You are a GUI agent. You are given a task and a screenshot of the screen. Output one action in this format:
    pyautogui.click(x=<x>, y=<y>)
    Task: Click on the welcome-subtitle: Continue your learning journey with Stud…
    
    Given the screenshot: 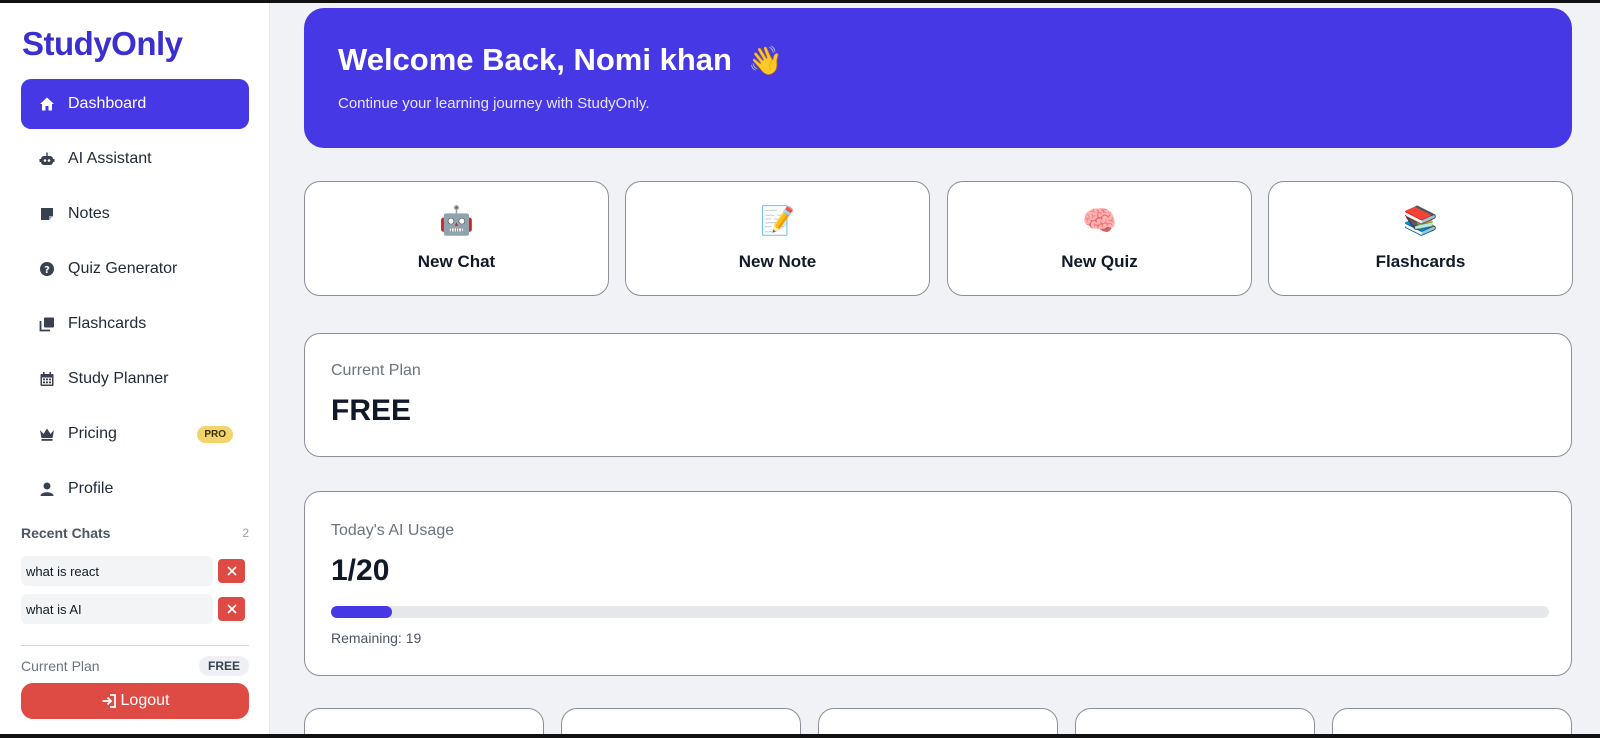 What is the action you would take?
    pyautogui.click(x=494, y=103)
    